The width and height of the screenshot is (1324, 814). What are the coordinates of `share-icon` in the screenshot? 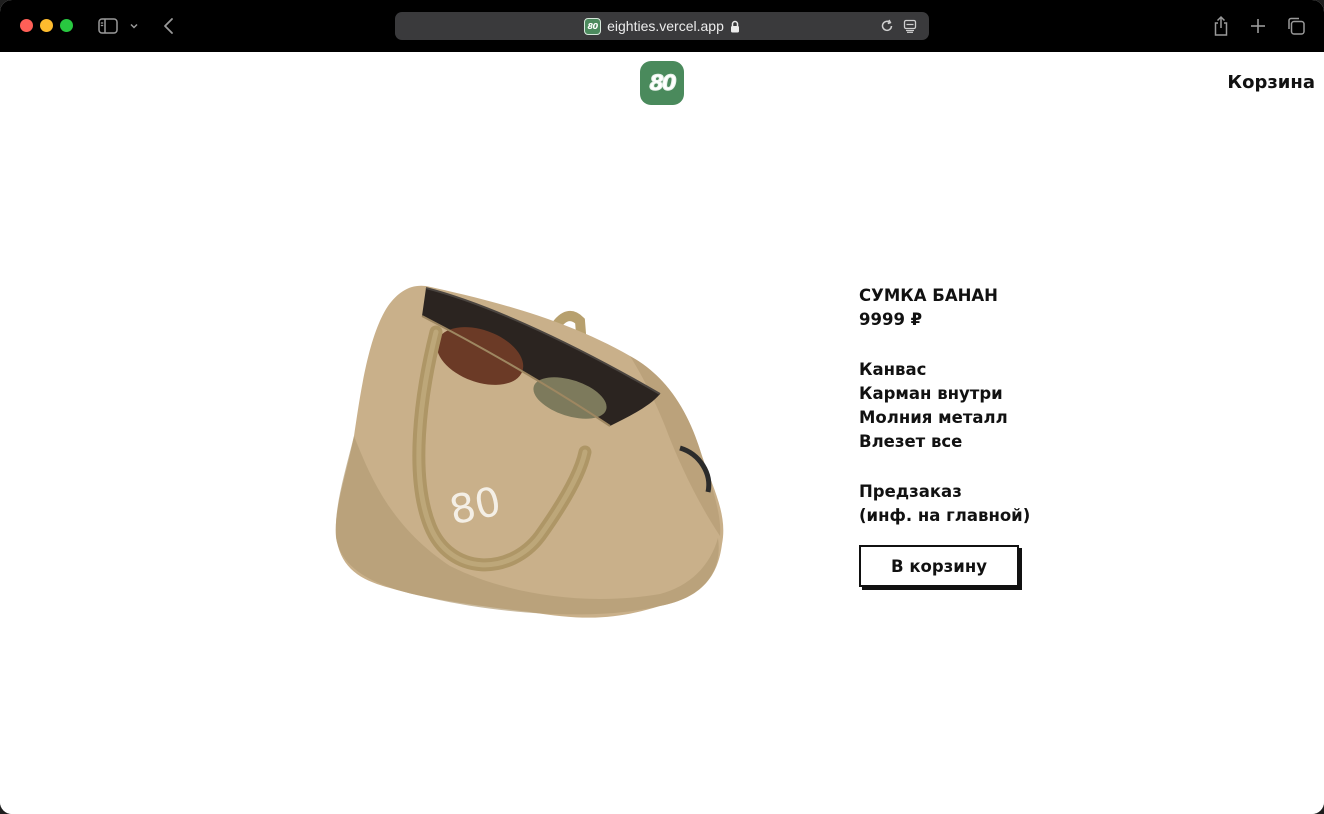 It's located at (1221, 26).